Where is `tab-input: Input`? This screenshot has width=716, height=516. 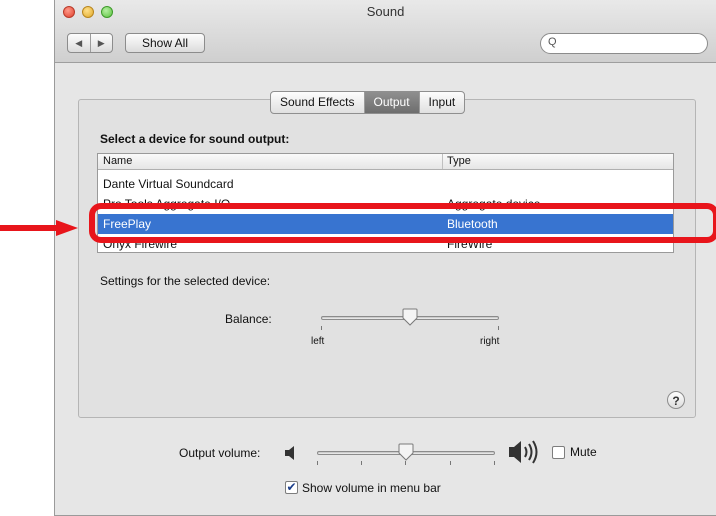
tab-input: Input is located at coordinates (442, 102).